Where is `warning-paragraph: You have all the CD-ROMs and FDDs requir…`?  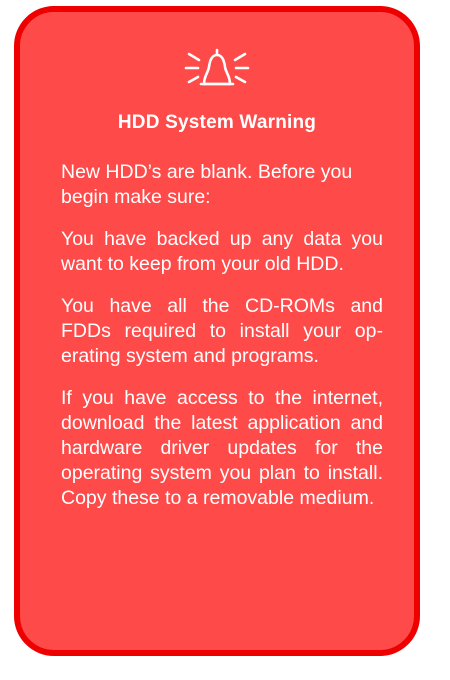
warning-paragraph: You have all the CD-ROMs and FDDs requir… is located at coordinates (222, 331).